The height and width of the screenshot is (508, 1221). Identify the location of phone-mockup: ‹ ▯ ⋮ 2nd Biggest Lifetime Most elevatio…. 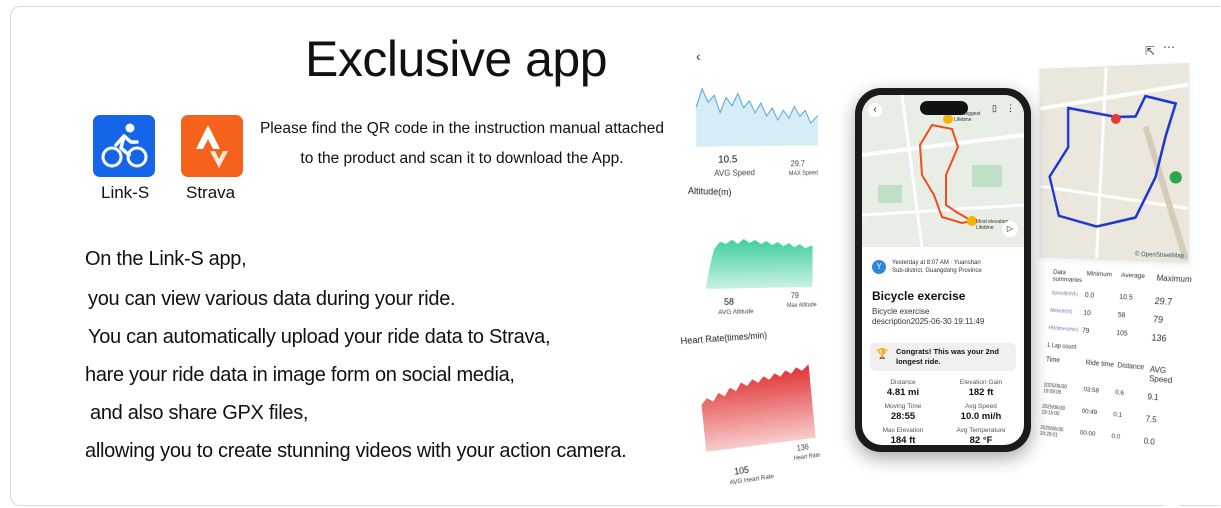
(943, 270).